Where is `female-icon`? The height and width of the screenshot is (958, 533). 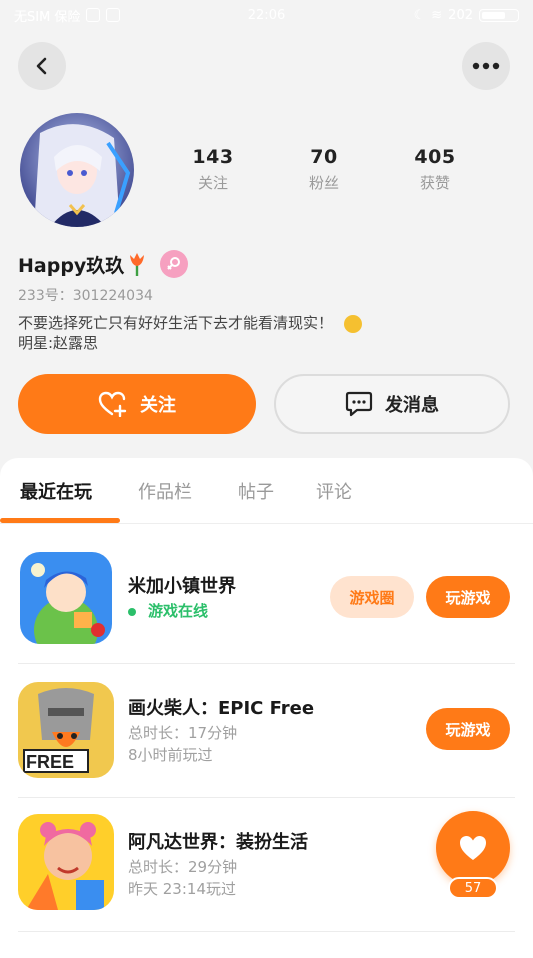 female-icon is located at coordinates (174, 263).